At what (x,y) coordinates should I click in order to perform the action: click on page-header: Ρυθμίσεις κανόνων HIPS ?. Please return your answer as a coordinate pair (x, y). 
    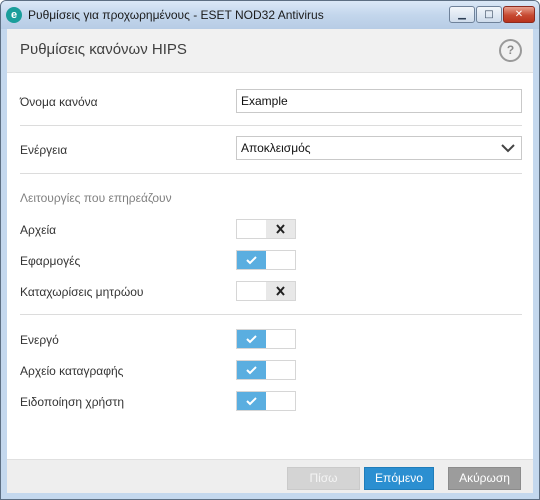
    Looking at the image, I should click on (270, 51).